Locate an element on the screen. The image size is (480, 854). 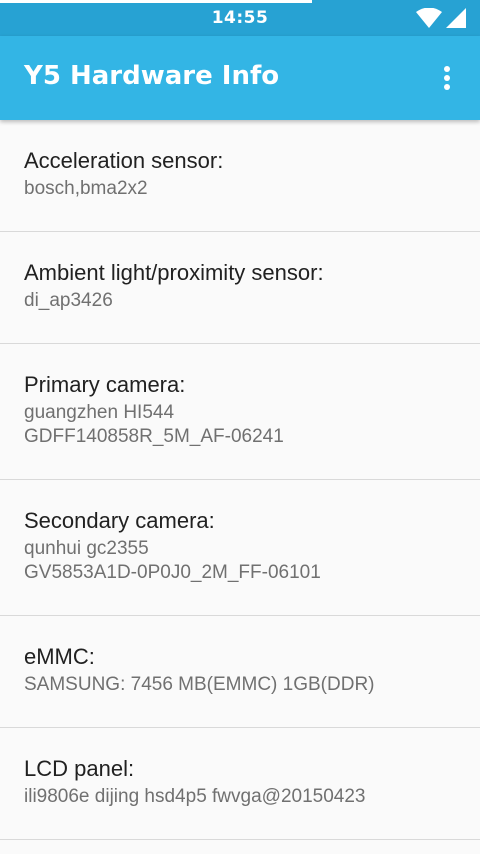
app-bar: Y5 Hardware Info is located at coordinates (240, 78).